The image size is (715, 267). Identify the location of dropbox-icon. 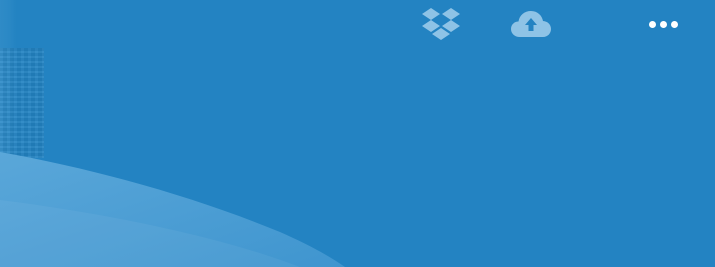
(441, 24).